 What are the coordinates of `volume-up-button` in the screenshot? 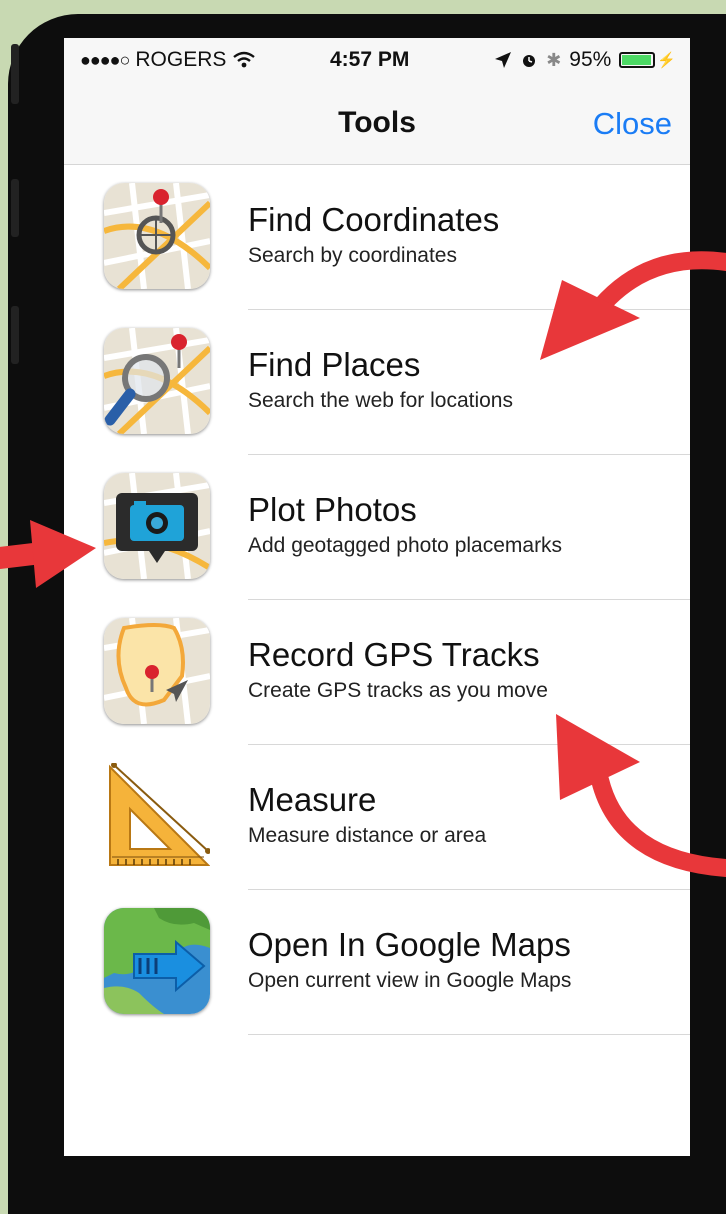 It's located at (15, 208).